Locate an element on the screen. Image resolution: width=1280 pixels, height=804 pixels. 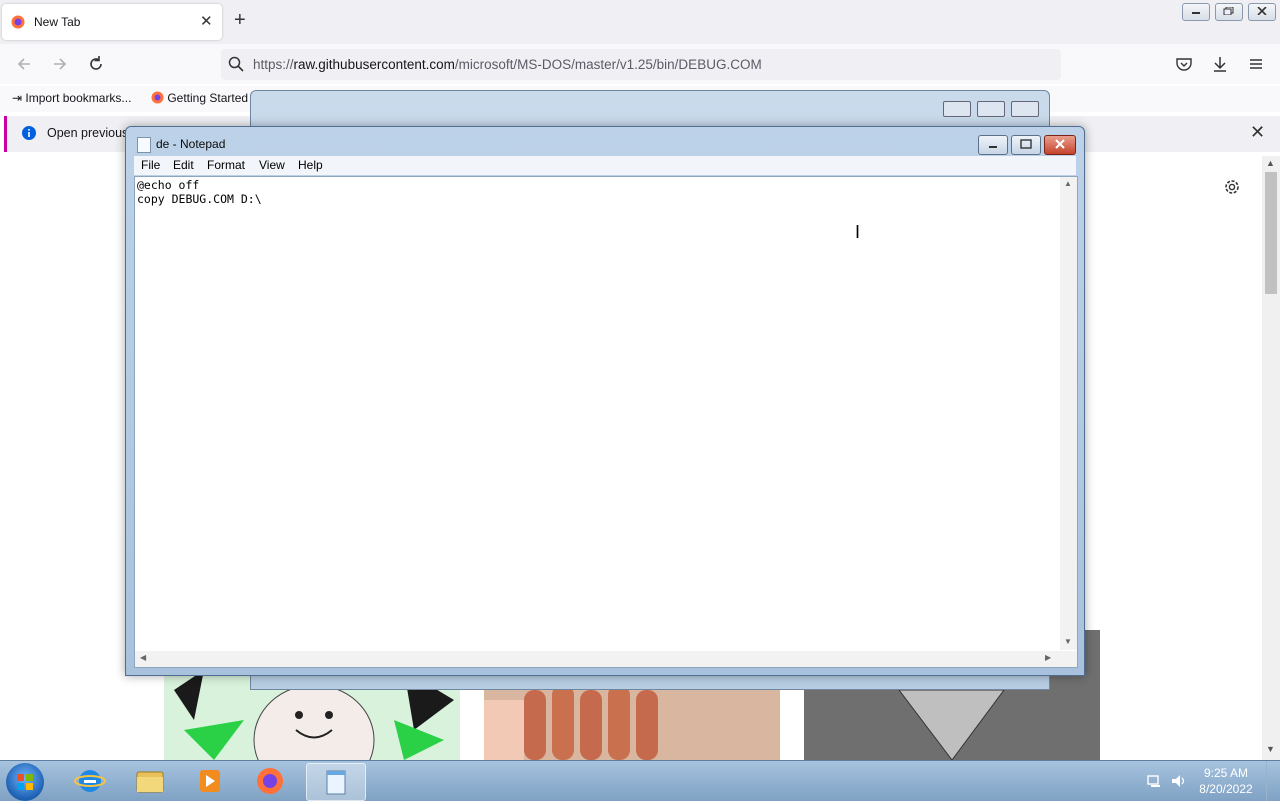
reload-button is located at coordinates (96, 64).